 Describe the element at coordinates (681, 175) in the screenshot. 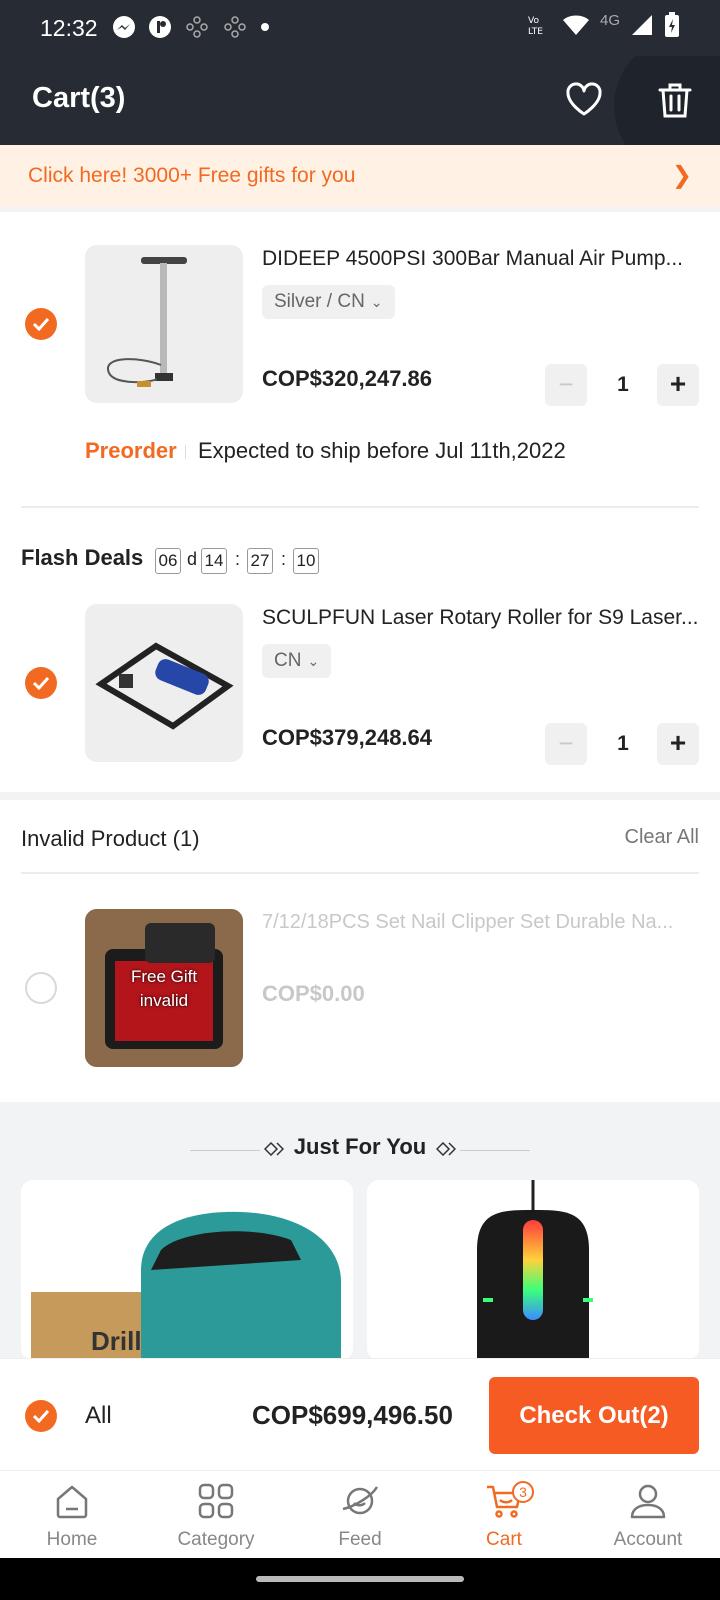

I see `chevron-right-icon: ❯` at that location.